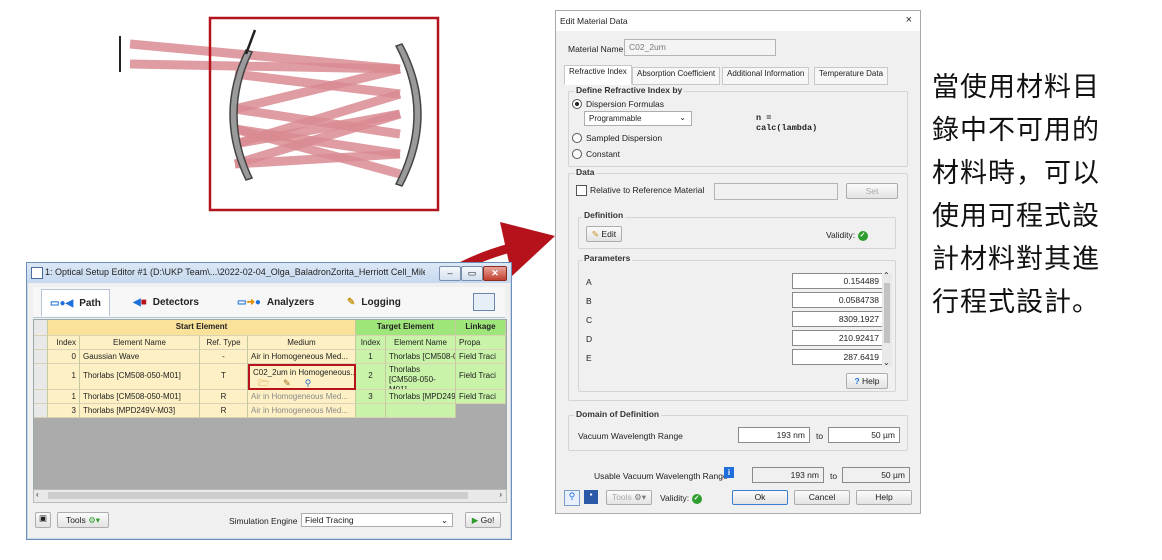 Image resolution: width=1162 pixels, height=560 pixels. I want to click on maximize-button: ▭, so click(472, 273).